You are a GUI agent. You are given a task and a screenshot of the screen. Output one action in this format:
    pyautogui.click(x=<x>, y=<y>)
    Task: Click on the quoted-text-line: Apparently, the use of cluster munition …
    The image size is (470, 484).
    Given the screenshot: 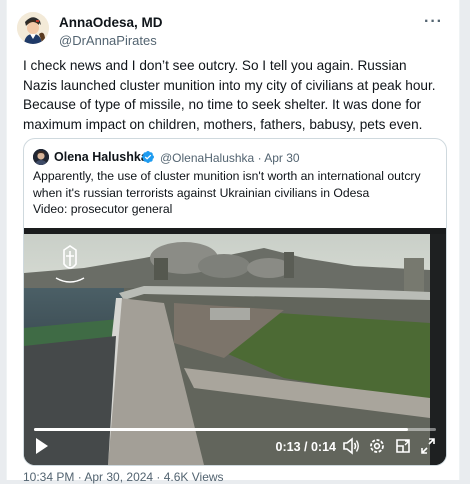 What is the action you would take?
    pyautogui.click(x=227, y=176)
    